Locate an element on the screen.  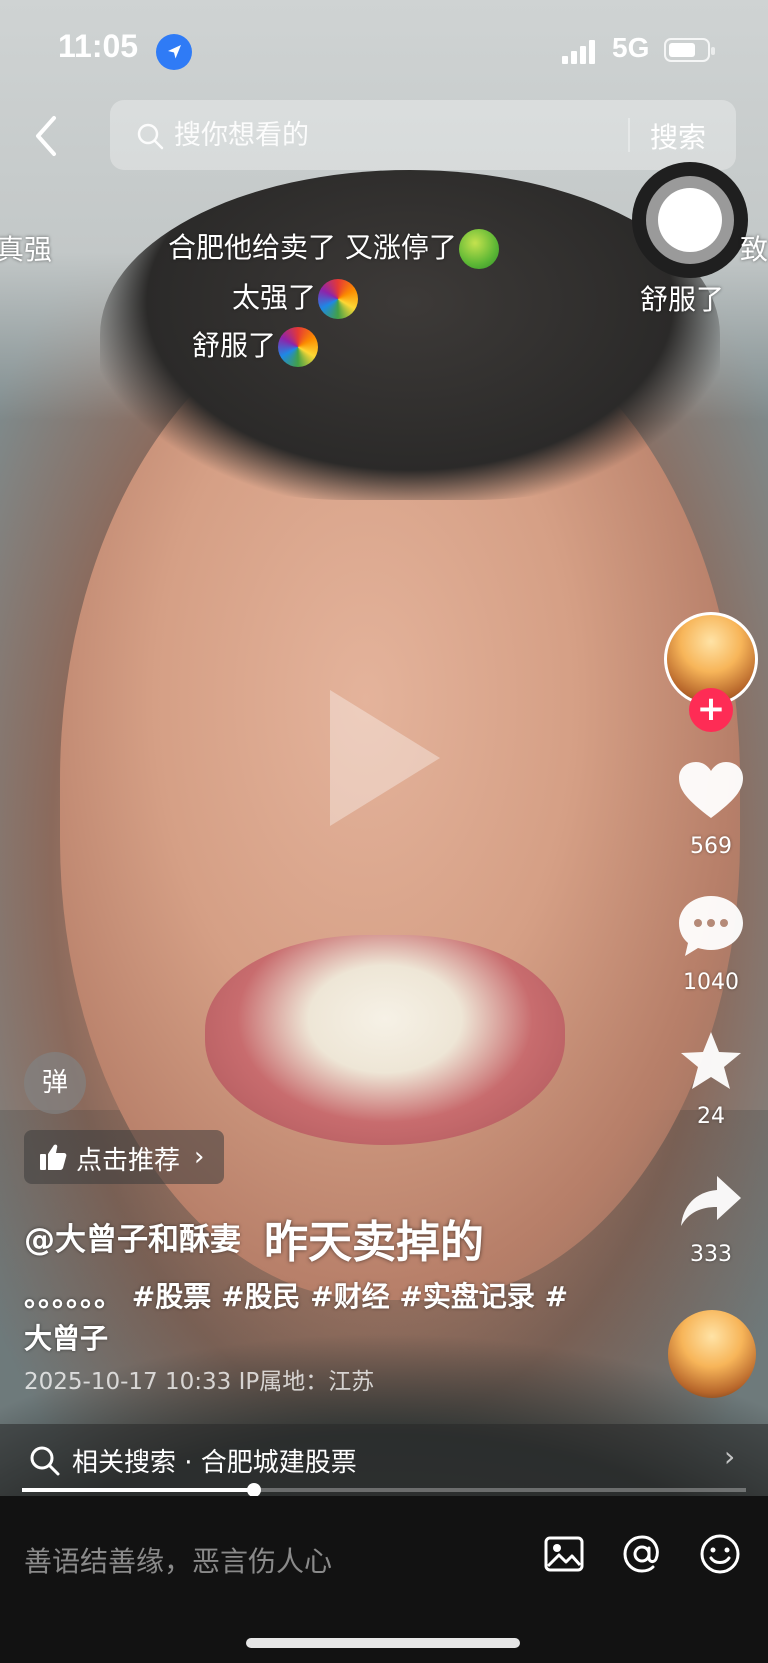
comment-bar is located at coordinates (384, 1579).